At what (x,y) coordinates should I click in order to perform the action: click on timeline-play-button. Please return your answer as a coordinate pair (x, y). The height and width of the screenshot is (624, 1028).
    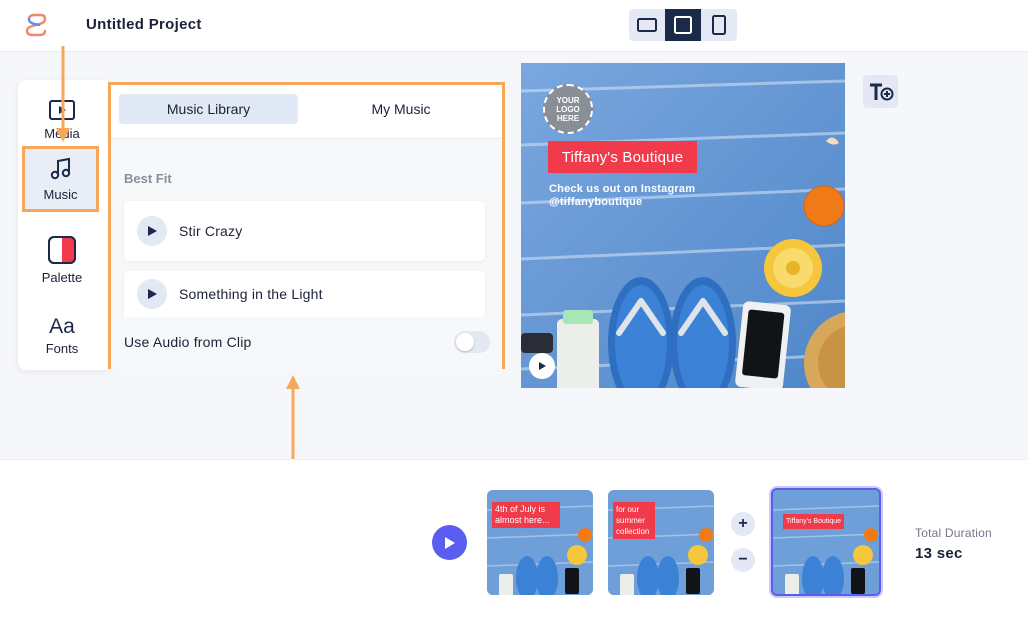
    Looking at the image, I should click on (449, 542).